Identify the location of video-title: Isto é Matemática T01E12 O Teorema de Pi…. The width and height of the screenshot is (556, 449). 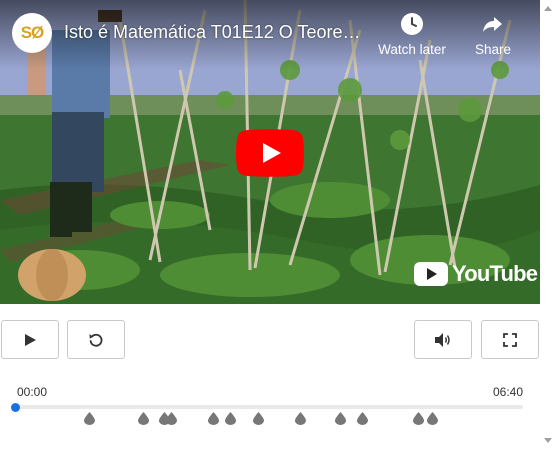
(216, 32).